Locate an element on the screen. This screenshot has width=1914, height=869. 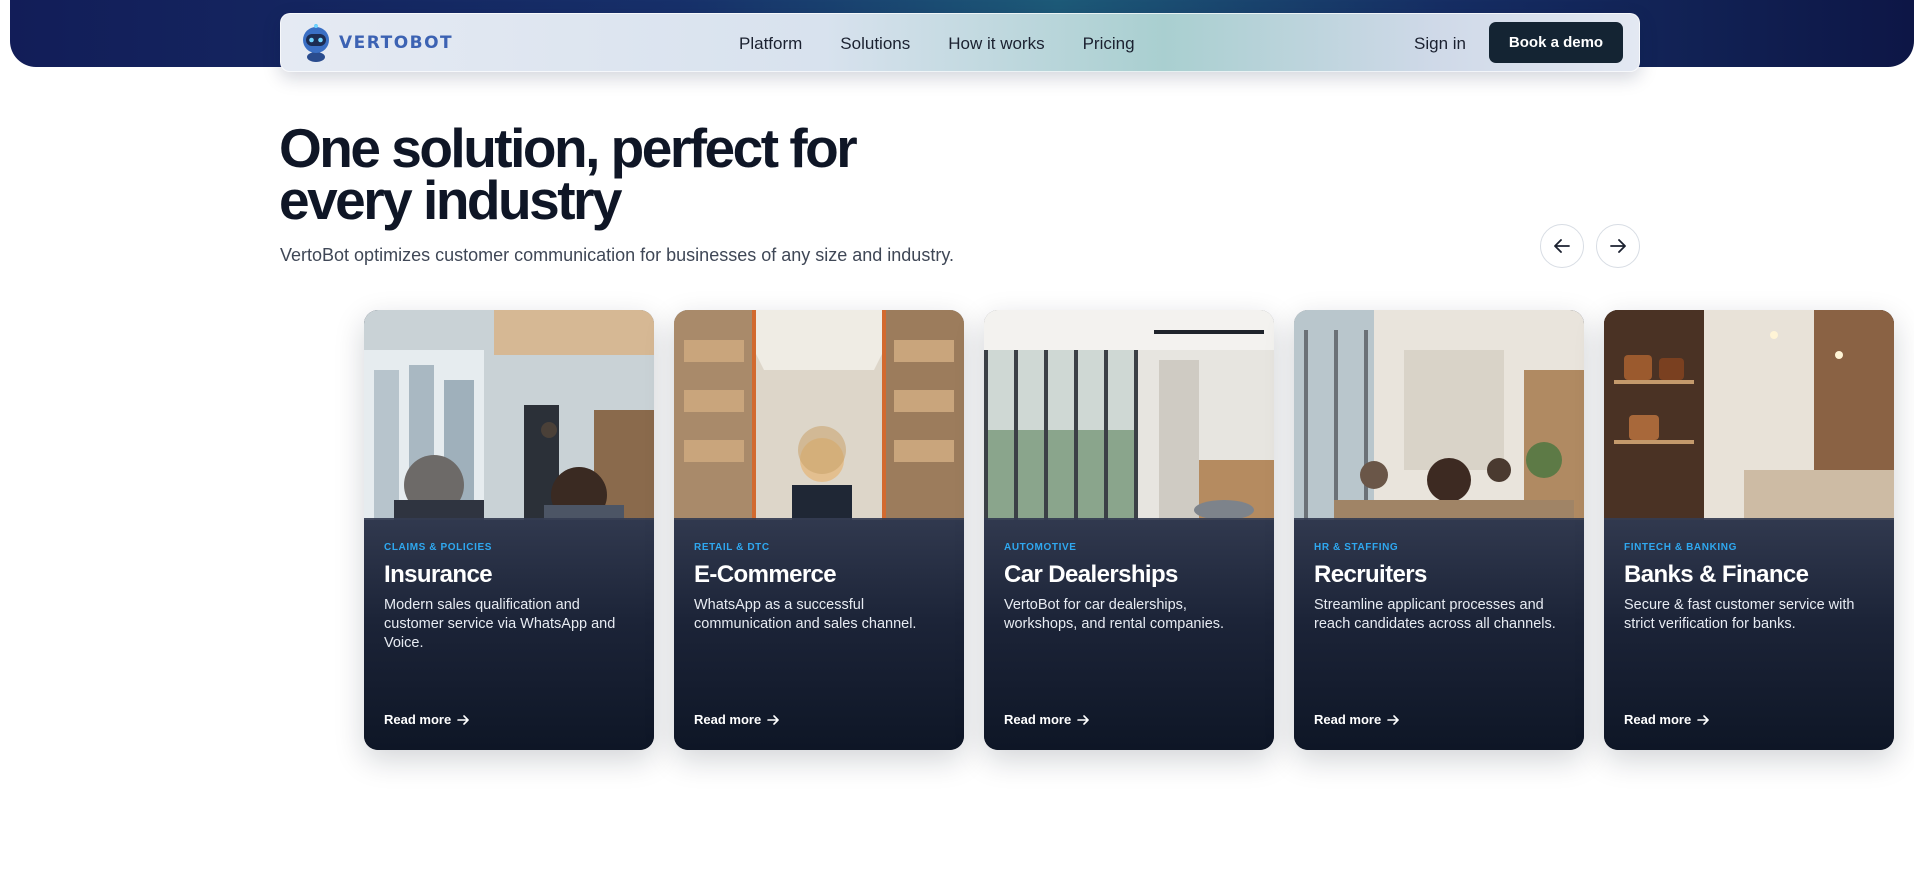
nav-item-how-it-works: How it works is located at coordinates (996, 44).